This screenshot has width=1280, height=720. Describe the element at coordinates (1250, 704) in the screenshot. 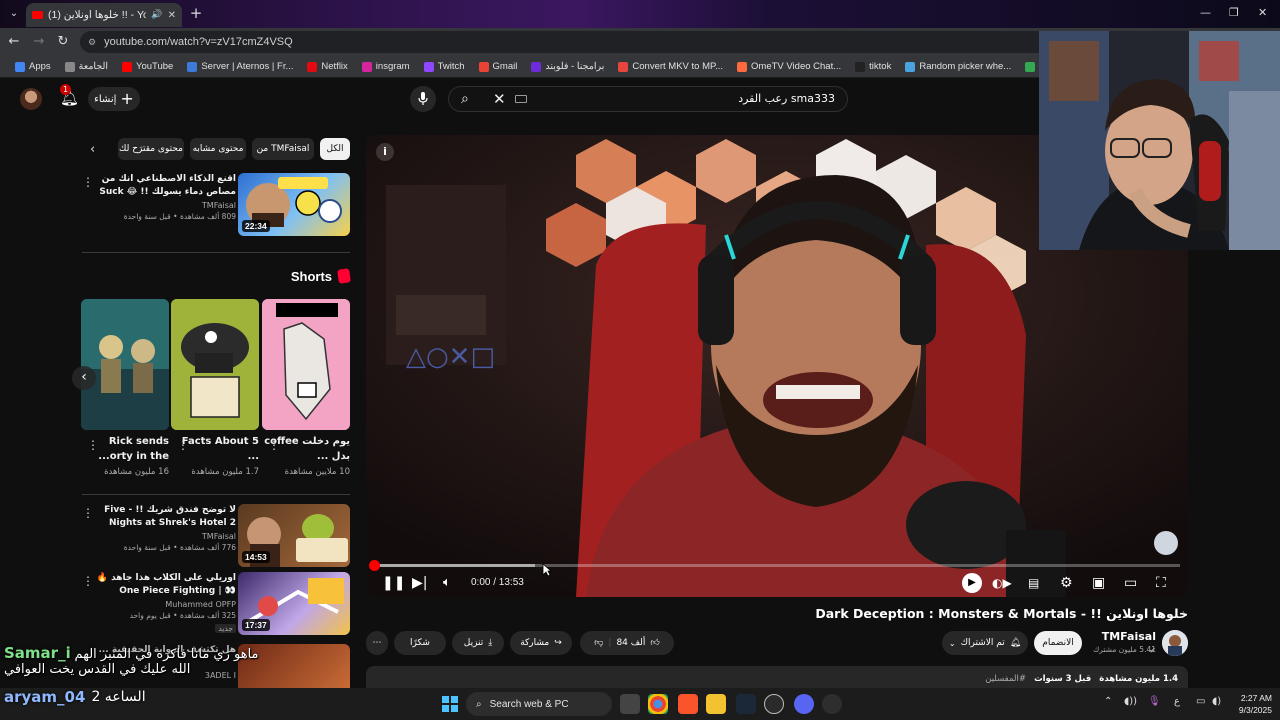

I see `taskbar-clock: 2:27 AM 9/3/2025` at that location.